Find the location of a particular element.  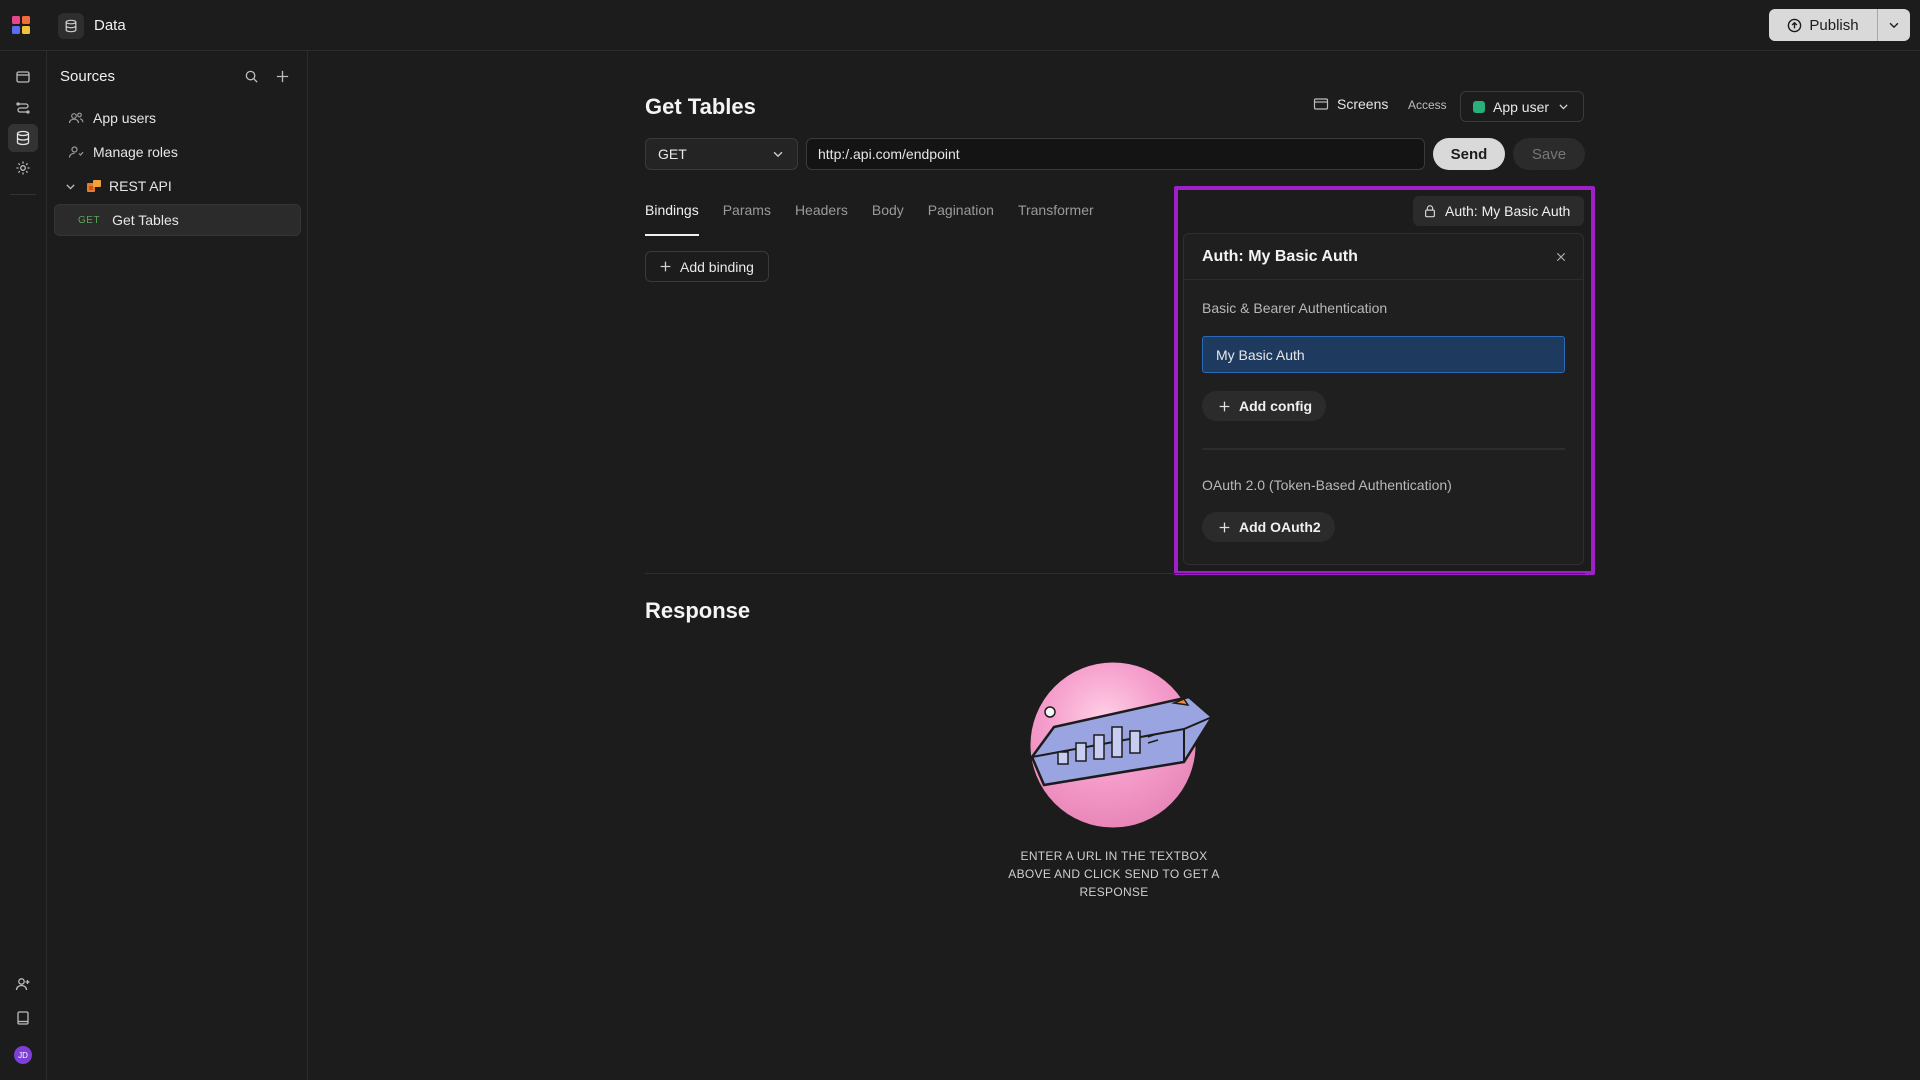

top-bar: Data Publish is located at coordinates (960, 25).